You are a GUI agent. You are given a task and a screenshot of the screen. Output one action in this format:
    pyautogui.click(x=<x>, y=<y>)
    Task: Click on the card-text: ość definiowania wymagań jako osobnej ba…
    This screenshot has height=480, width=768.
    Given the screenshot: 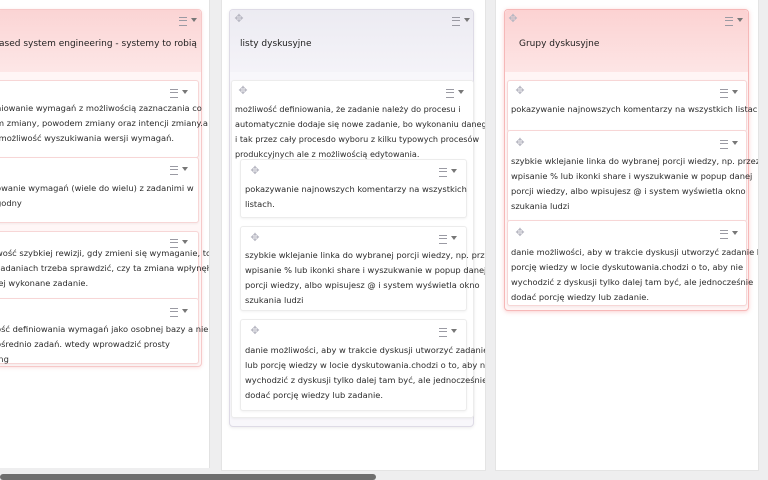 What is the action you would take?
    pyautogui.click(x=104, y=344)
    